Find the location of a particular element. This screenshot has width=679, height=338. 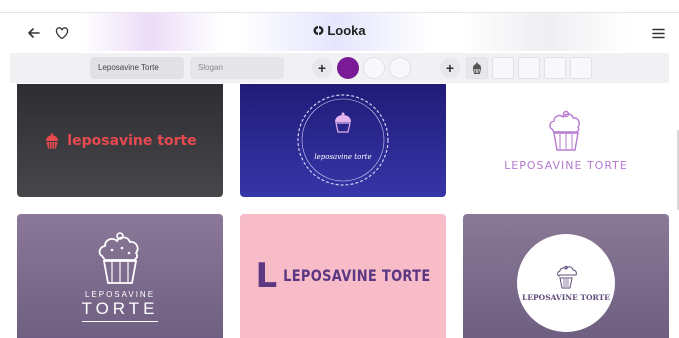

color-swatch-selected is located at coordinates (348, 68).